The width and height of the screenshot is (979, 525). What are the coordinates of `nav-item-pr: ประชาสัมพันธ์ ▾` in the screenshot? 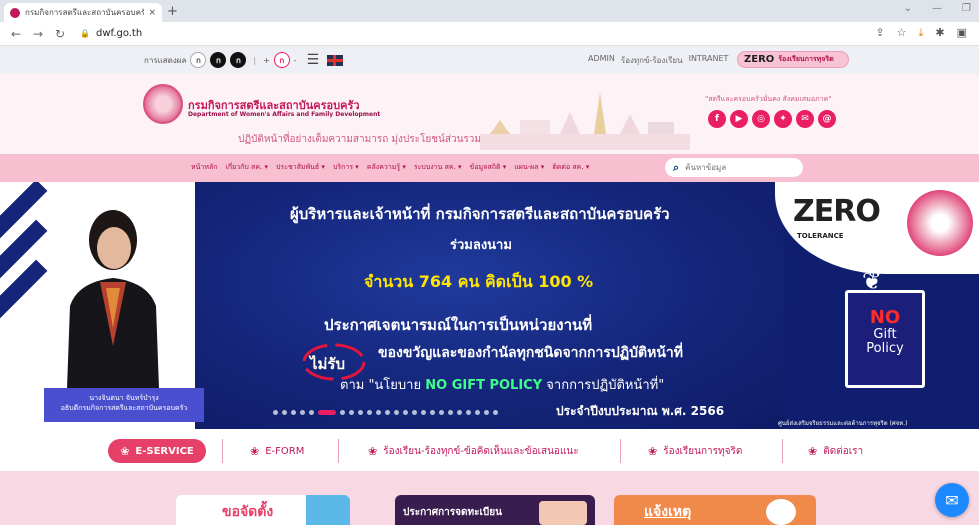 It's located at (300, 167).